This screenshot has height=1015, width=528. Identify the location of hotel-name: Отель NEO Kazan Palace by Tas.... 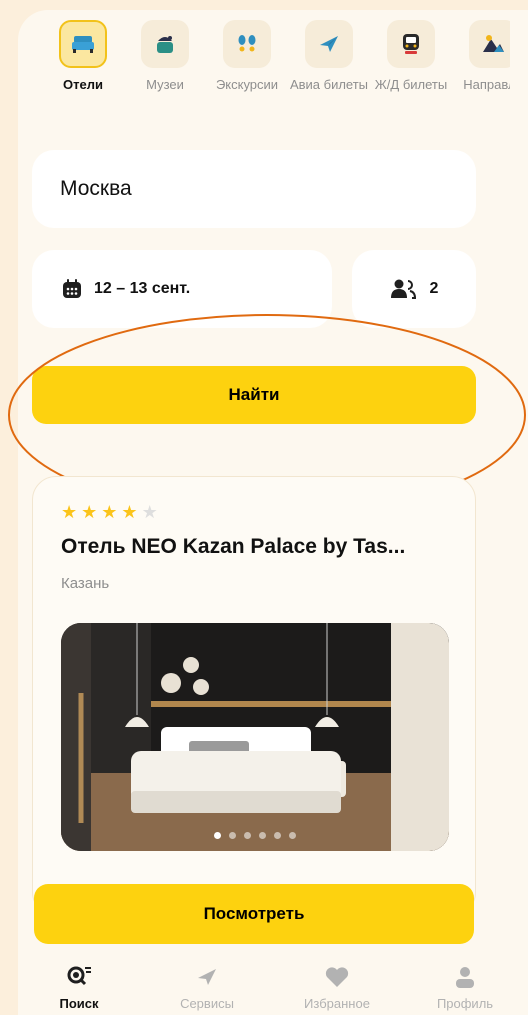
(233, 546).